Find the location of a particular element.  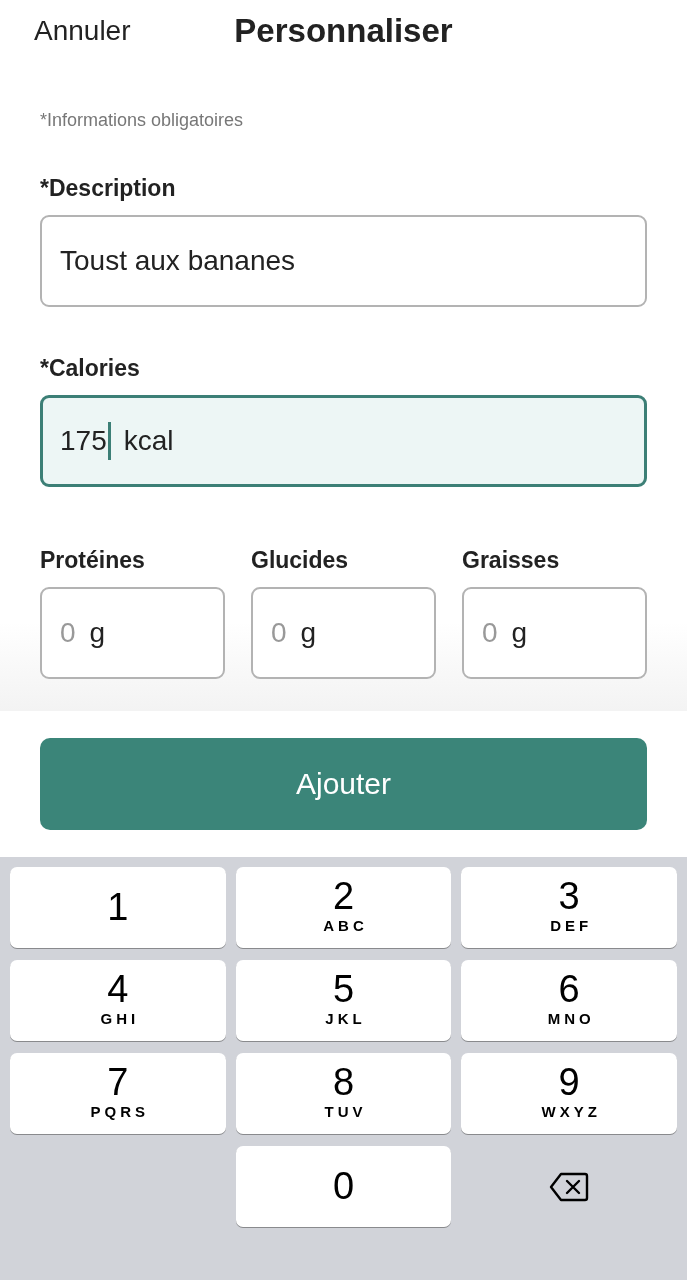

keypad-key: 7 PQRS is located at coordinates (118, 1093).